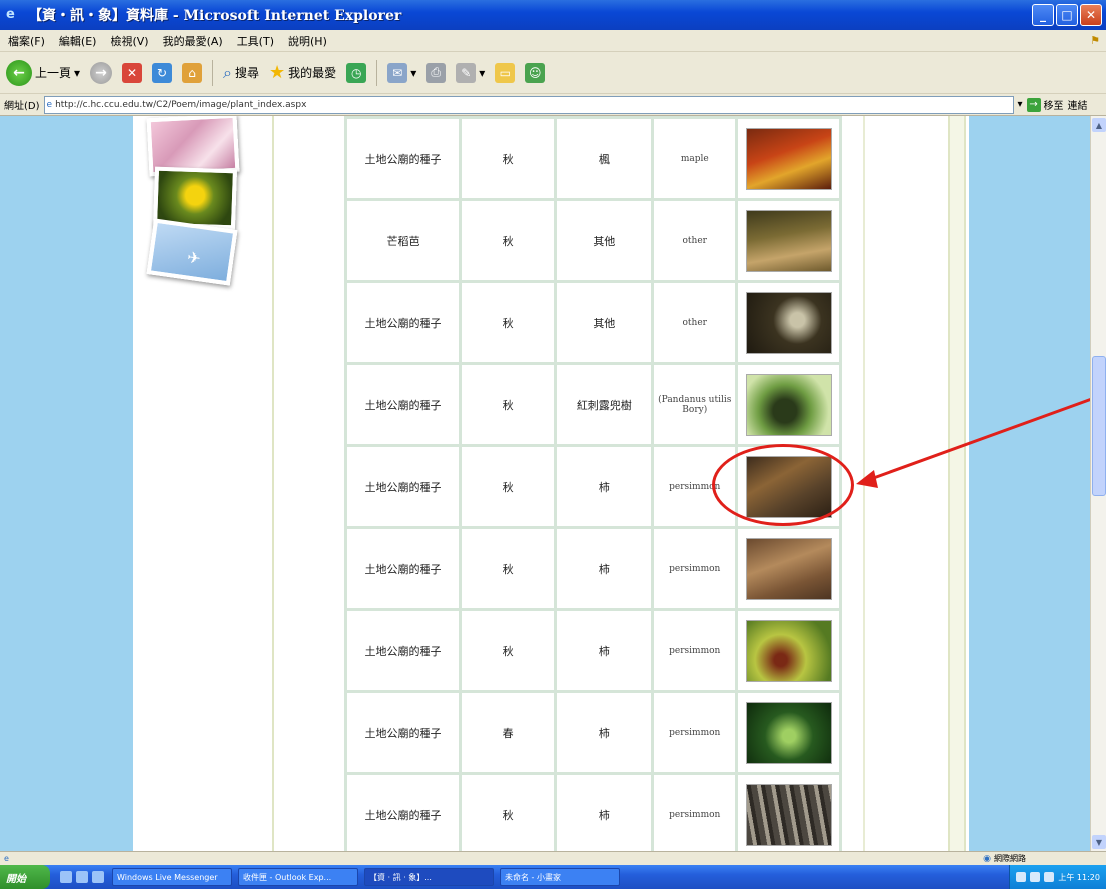  I want to click on scroll-thumb, so click(1099, 426).